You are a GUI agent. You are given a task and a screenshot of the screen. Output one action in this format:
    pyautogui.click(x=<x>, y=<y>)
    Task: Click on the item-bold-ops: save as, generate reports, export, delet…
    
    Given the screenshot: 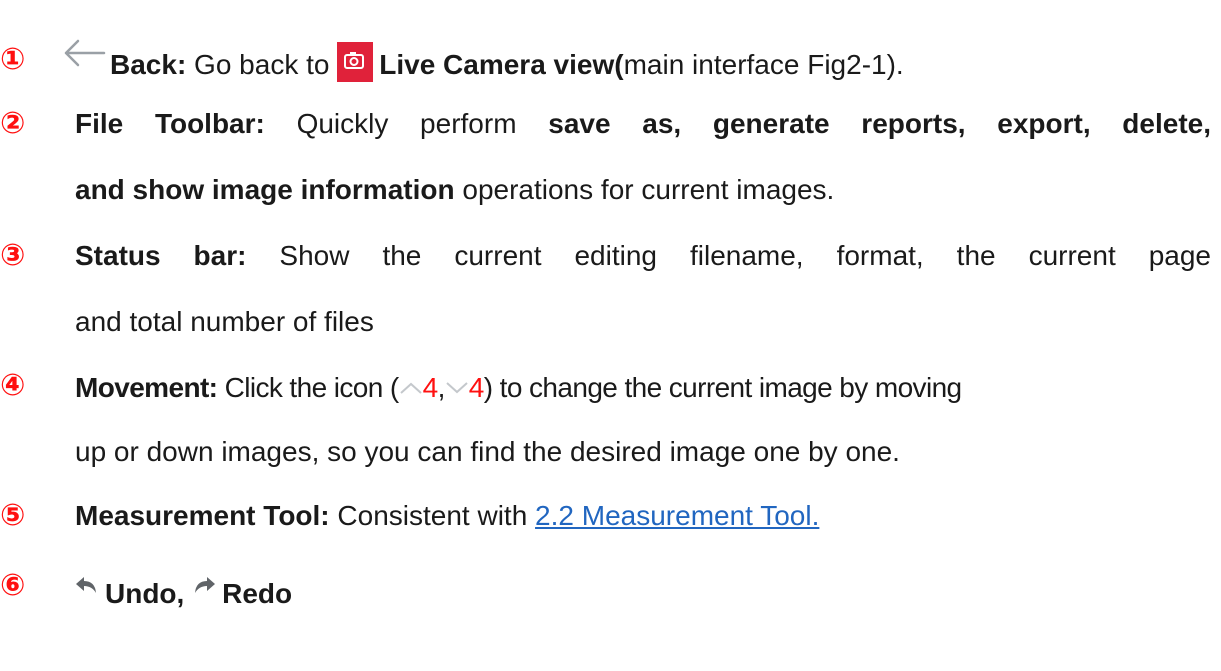 What is the action you would take?
    pyautogui.click(x=879, y=123)
    